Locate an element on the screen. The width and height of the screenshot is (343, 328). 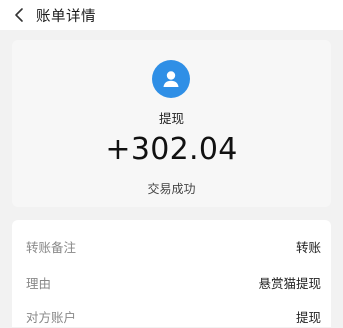
detail-row-reason: 理由 悬赏猫提现 is located at coordinates (173, 282).